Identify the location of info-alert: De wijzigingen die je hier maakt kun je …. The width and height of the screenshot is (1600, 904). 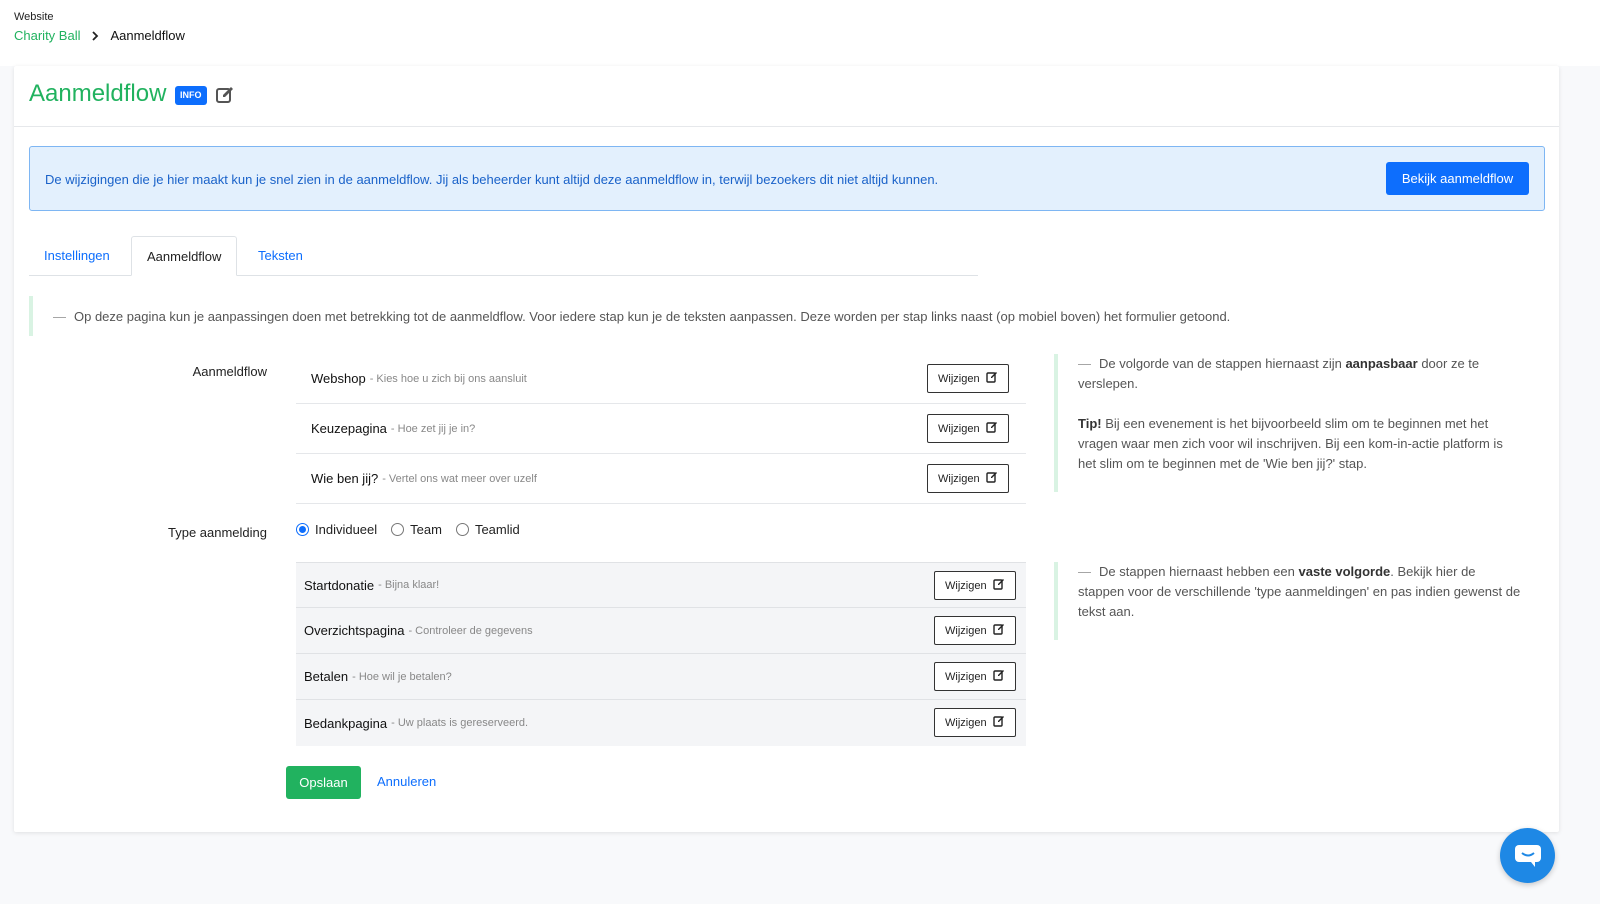
(787, 178).